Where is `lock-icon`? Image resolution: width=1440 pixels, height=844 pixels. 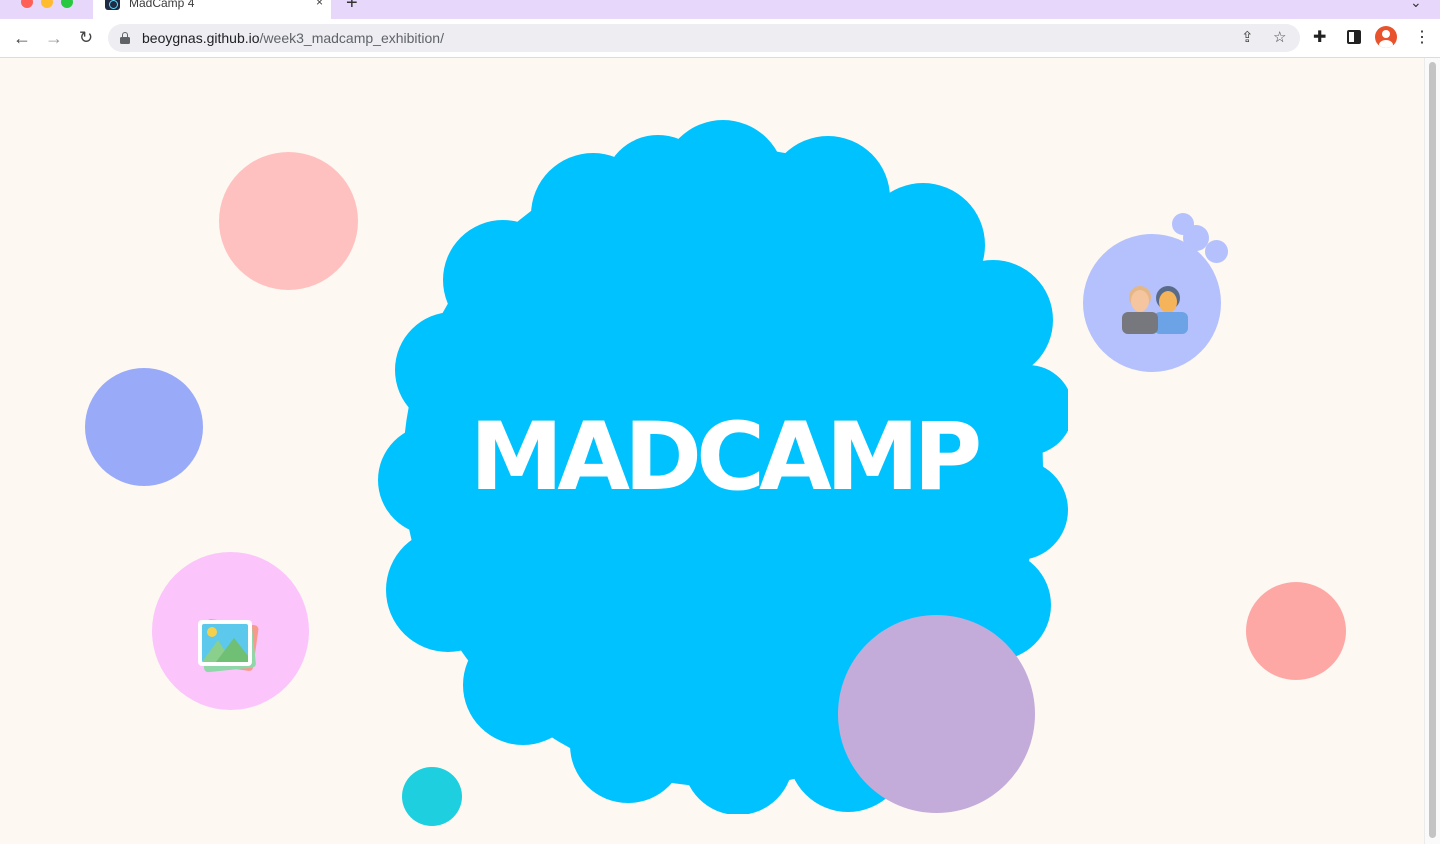
lock-icon is located at coordinates (125, 38).